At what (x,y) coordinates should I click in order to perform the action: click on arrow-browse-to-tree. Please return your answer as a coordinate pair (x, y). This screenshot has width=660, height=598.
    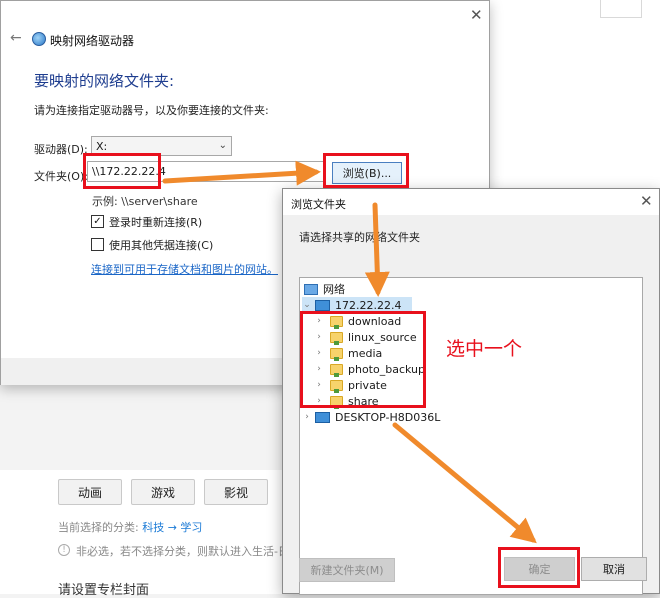
    Looking at the image, I should click on (377, 249).